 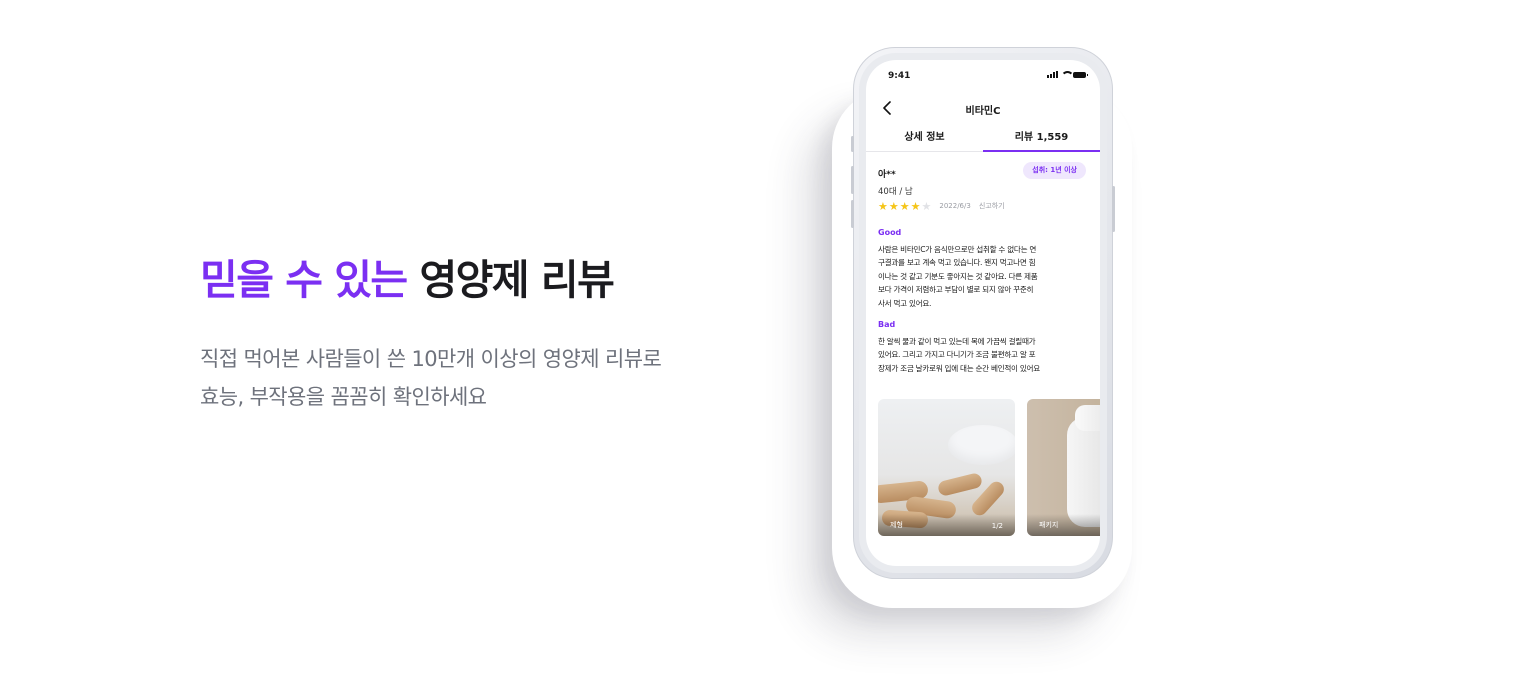 I want to click on photo-caption-bar, so click(x=1063, y=525).